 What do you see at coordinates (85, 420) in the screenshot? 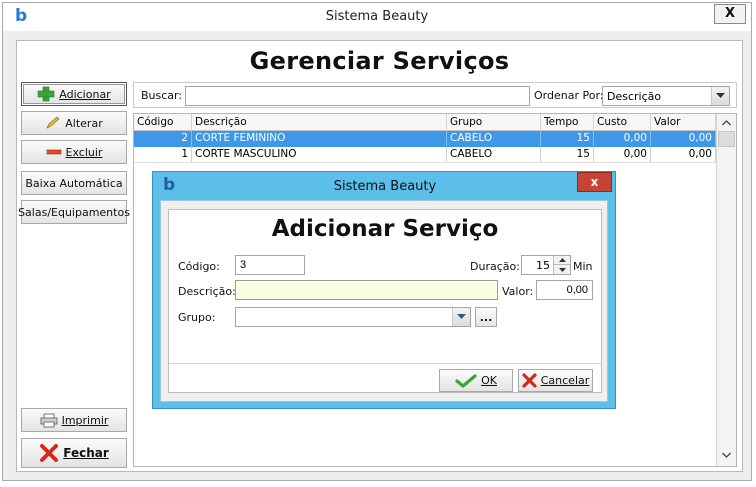
I see `print-button-label: Imprimir` at bounding box center [85, 420].